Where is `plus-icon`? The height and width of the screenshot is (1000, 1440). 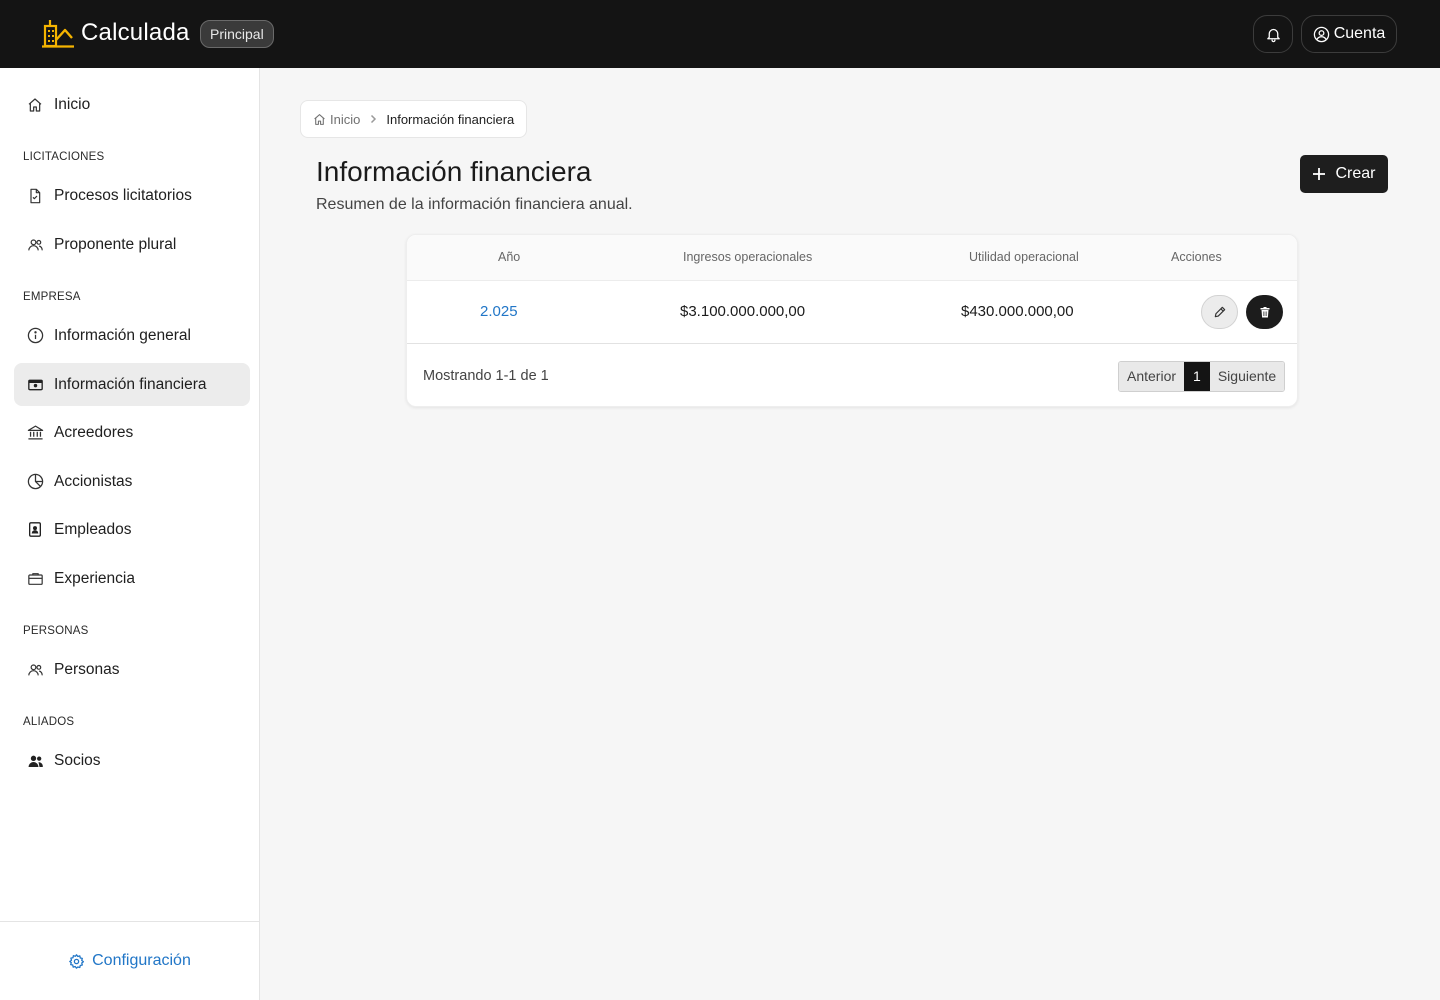
plus-icon is located at coordinates (1319, 174).